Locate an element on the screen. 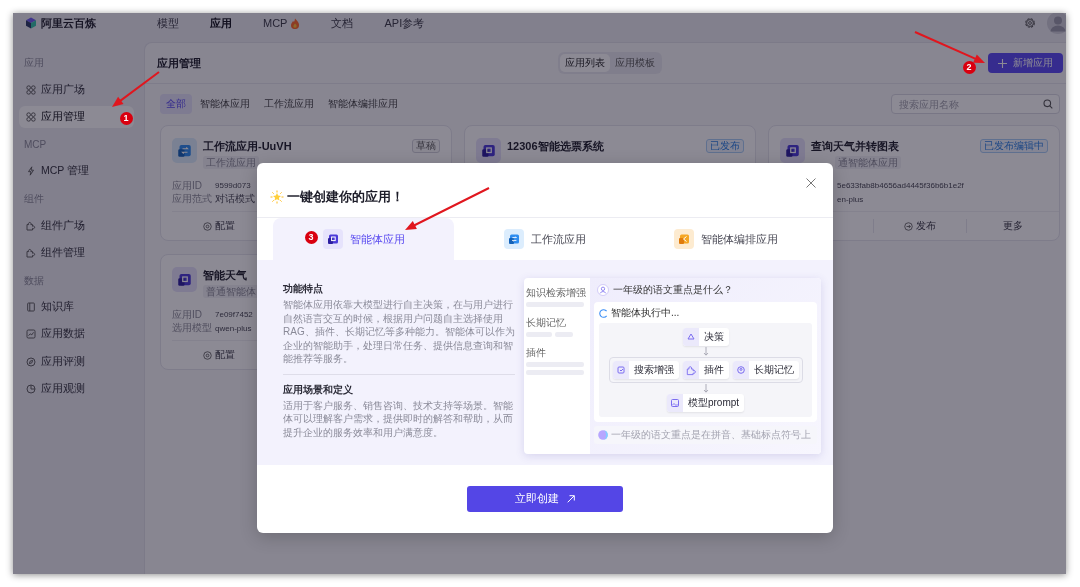  target-icon is located at coordinates (740, 370).